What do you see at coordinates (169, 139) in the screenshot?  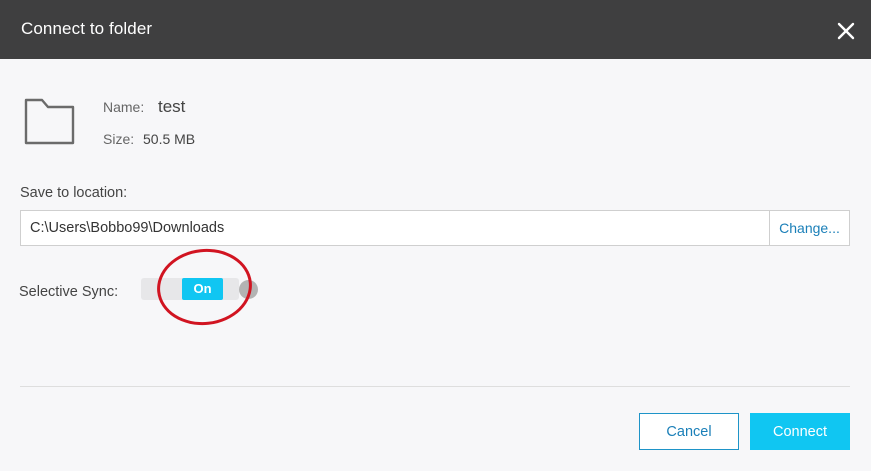 I see `folder-size-value: 50.5 MB` at bounding box center [169, 139].